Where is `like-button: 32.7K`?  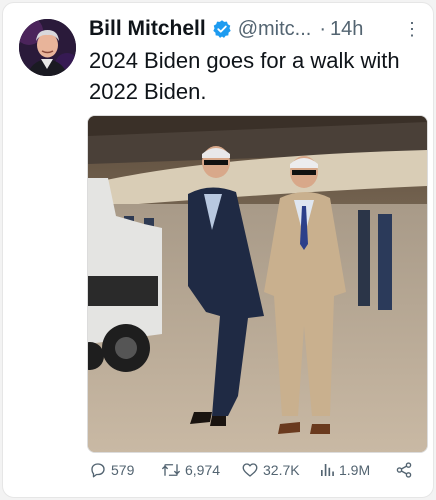 like-button: 32.7K is located at coordinates (270, 470).